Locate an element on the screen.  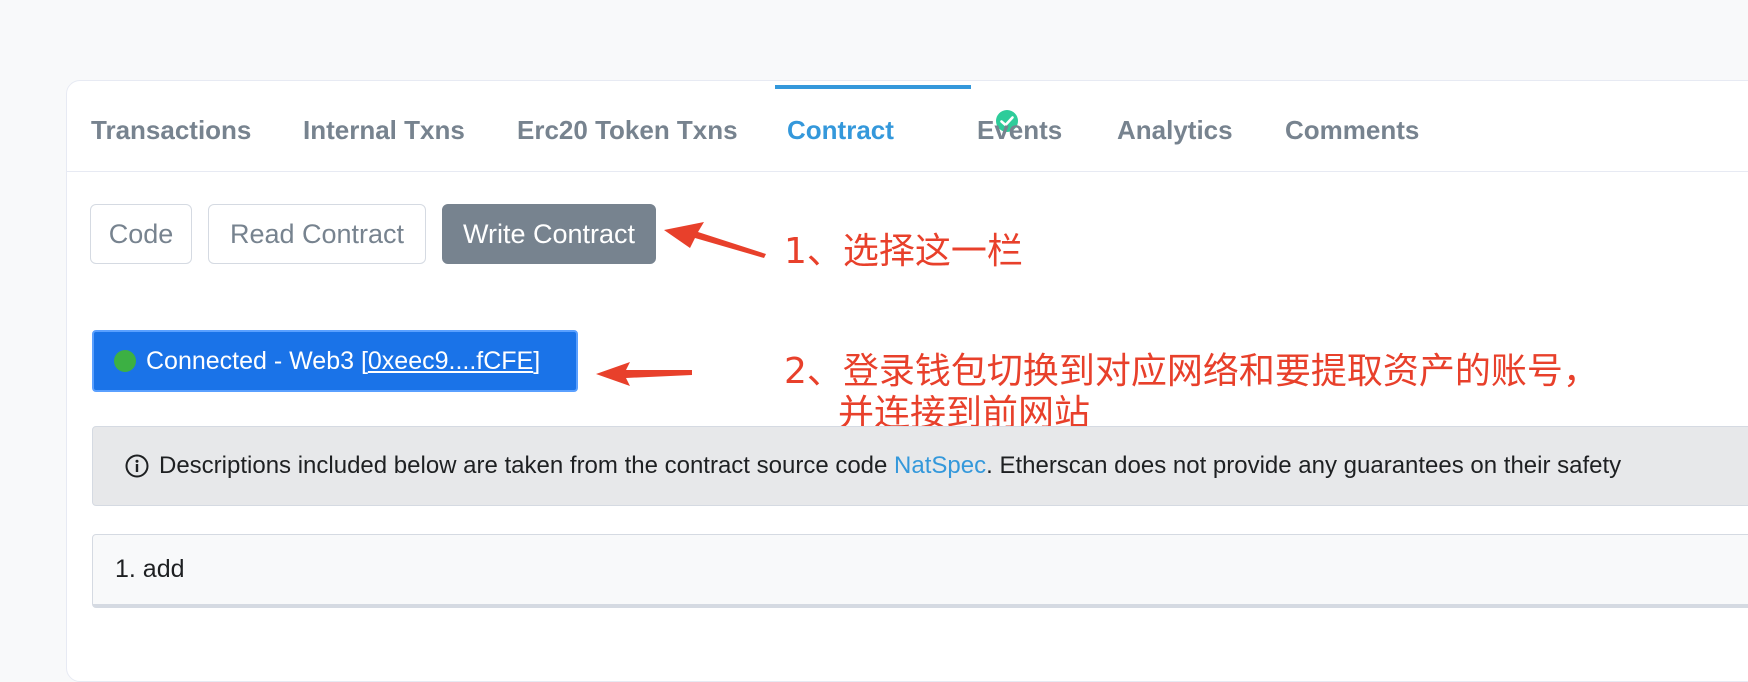
function-row-add: 1. add is located at coordinates (920, 571).